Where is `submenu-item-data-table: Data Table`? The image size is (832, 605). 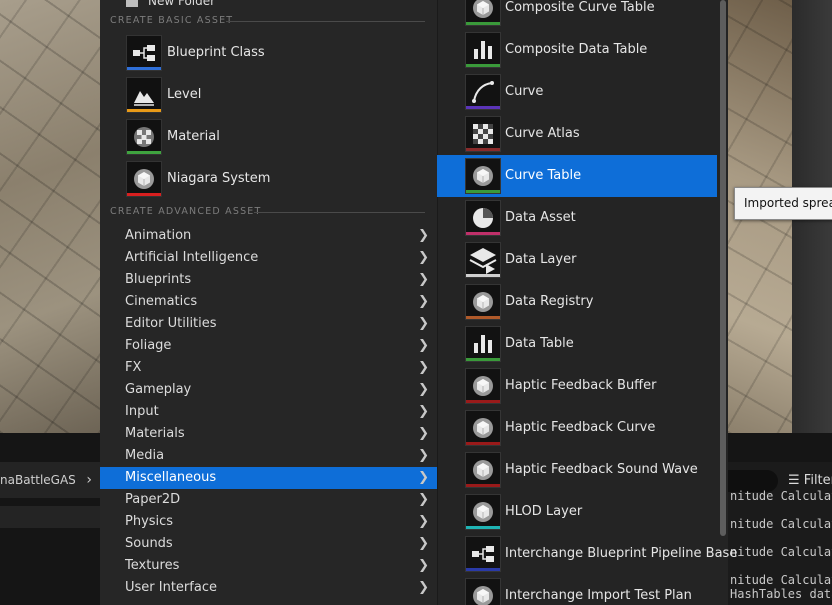 submenu-item-data-table: Data Table is located at coordinates (577, 344).